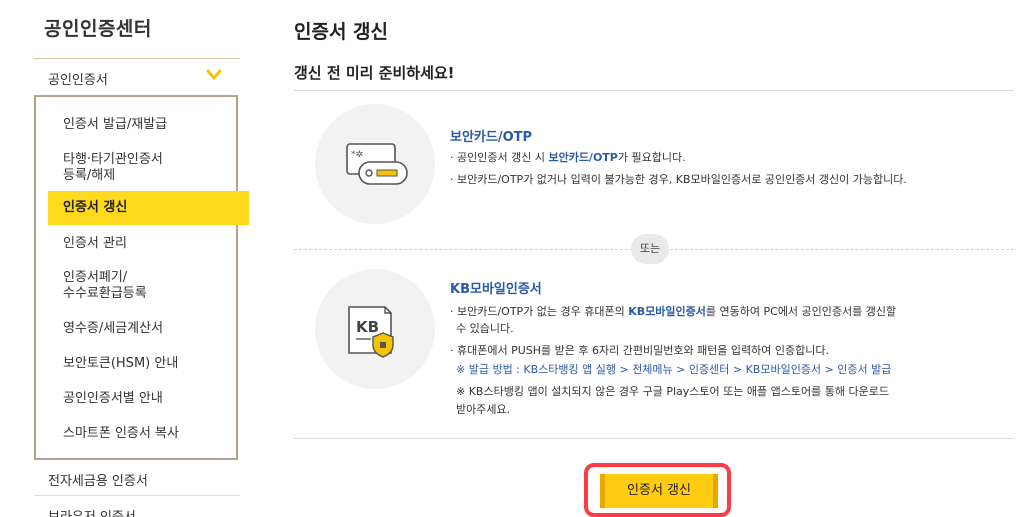 Image resolution: width=1026 pixels, height=517 pixels. What do you see at coordinates (568, 157) in the screenshot?
I see `option-security-card-desc-1: · 공인인증서 갱신 시 보안카드/OTP가 필요합니다.` at bounding box center [568, 157].